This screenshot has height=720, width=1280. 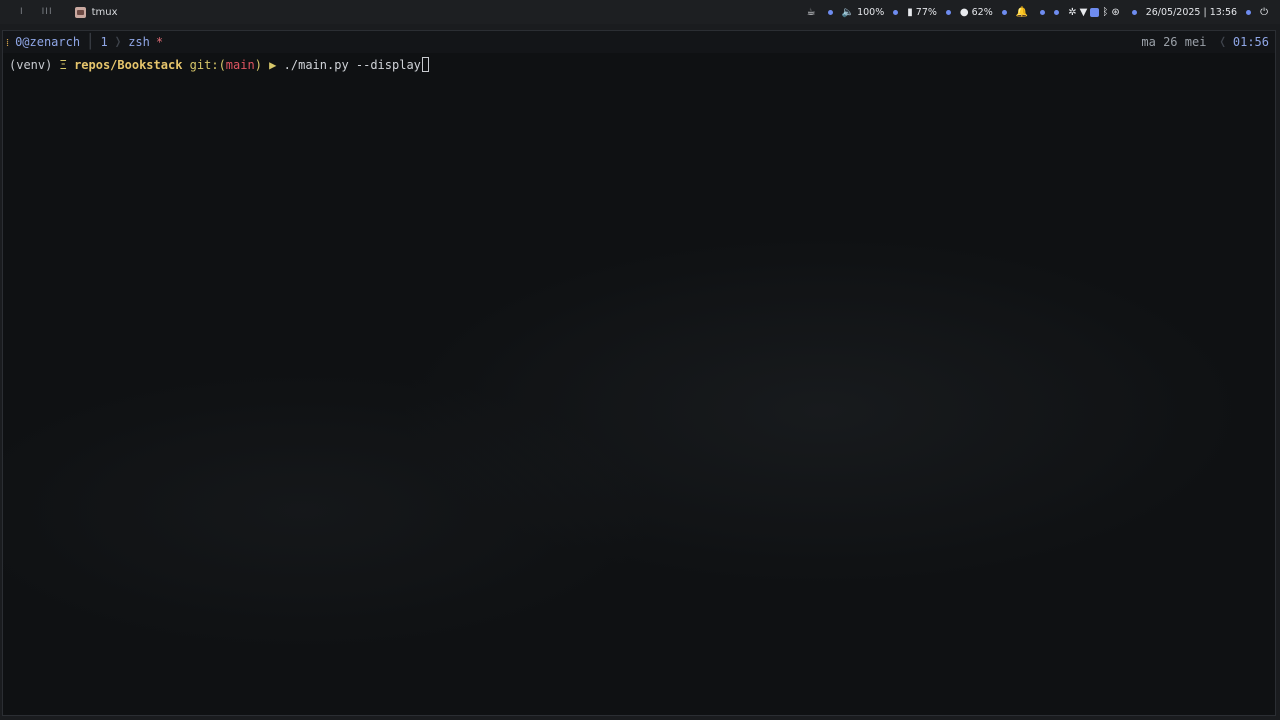 I want to click on workspace-1: I, so click(x=22, y=12).